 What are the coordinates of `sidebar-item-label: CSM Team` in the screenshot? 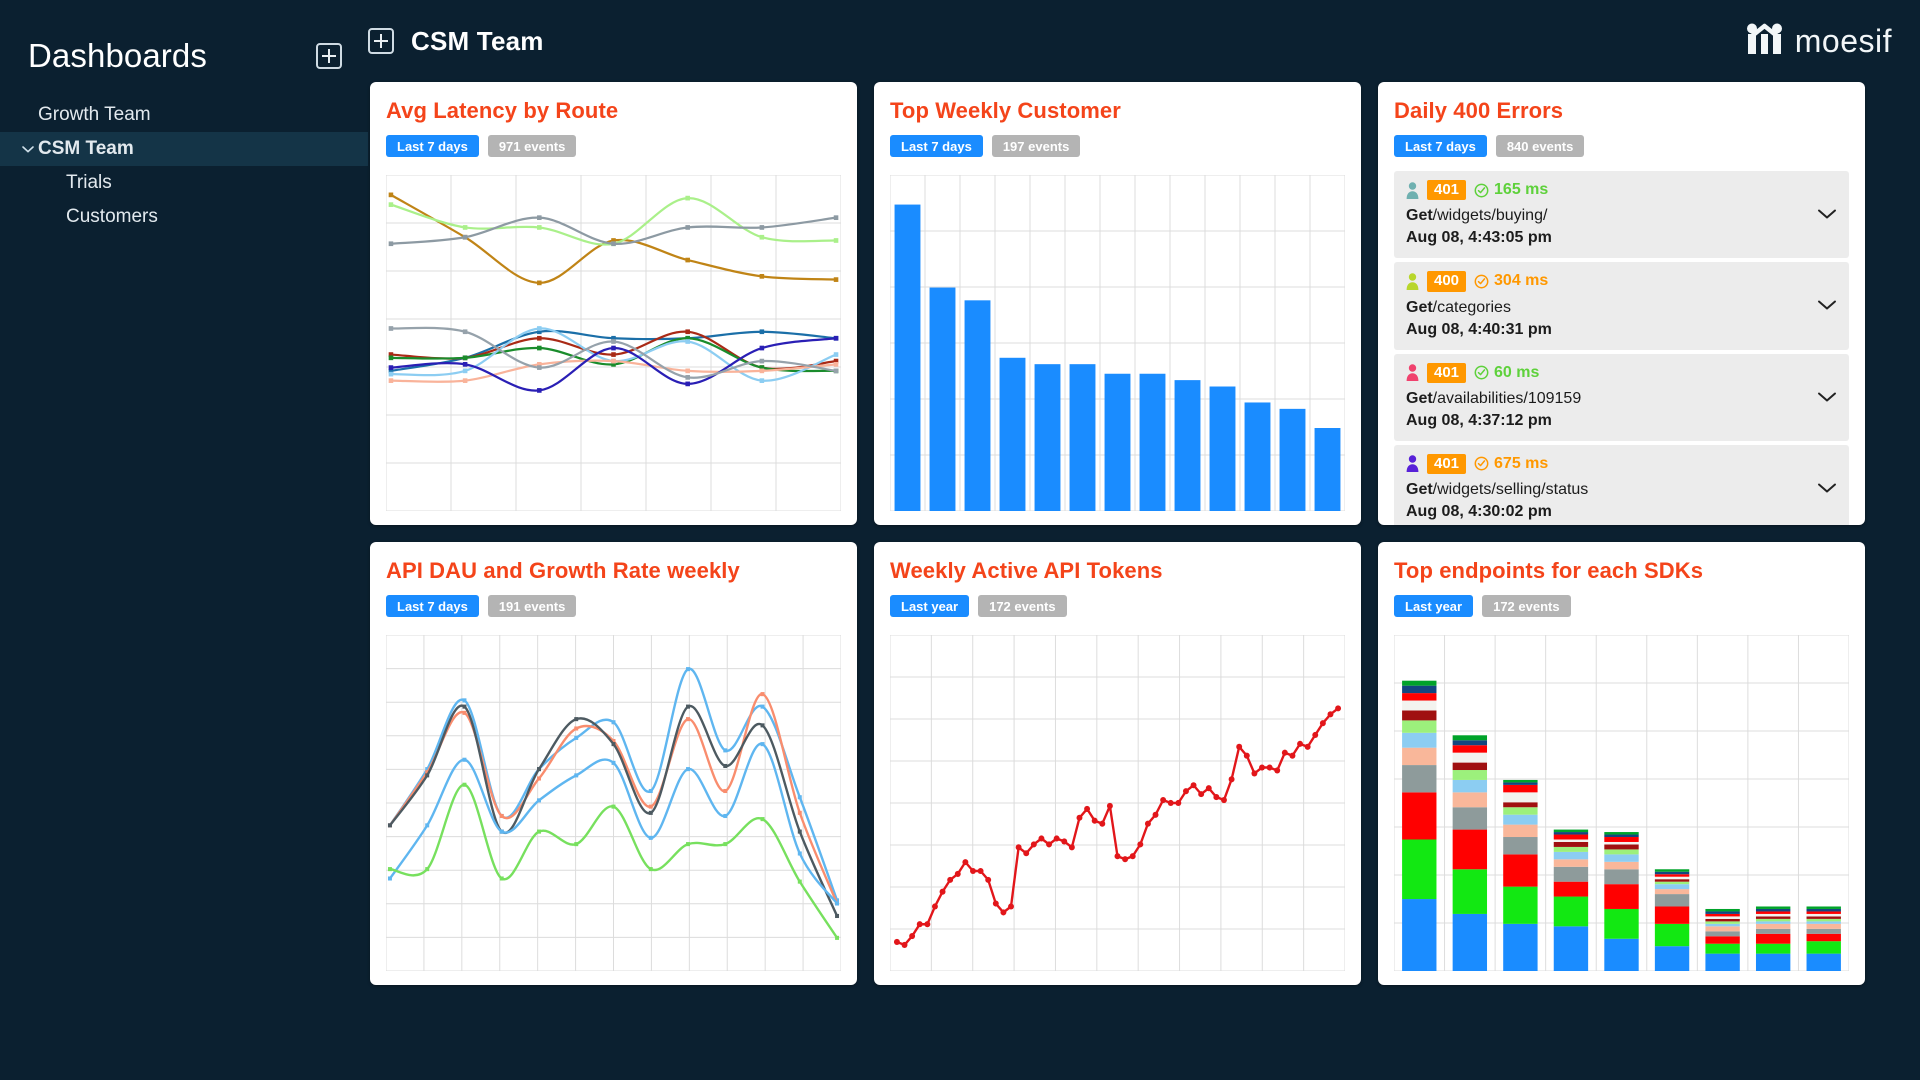 It's located at (86, 148).